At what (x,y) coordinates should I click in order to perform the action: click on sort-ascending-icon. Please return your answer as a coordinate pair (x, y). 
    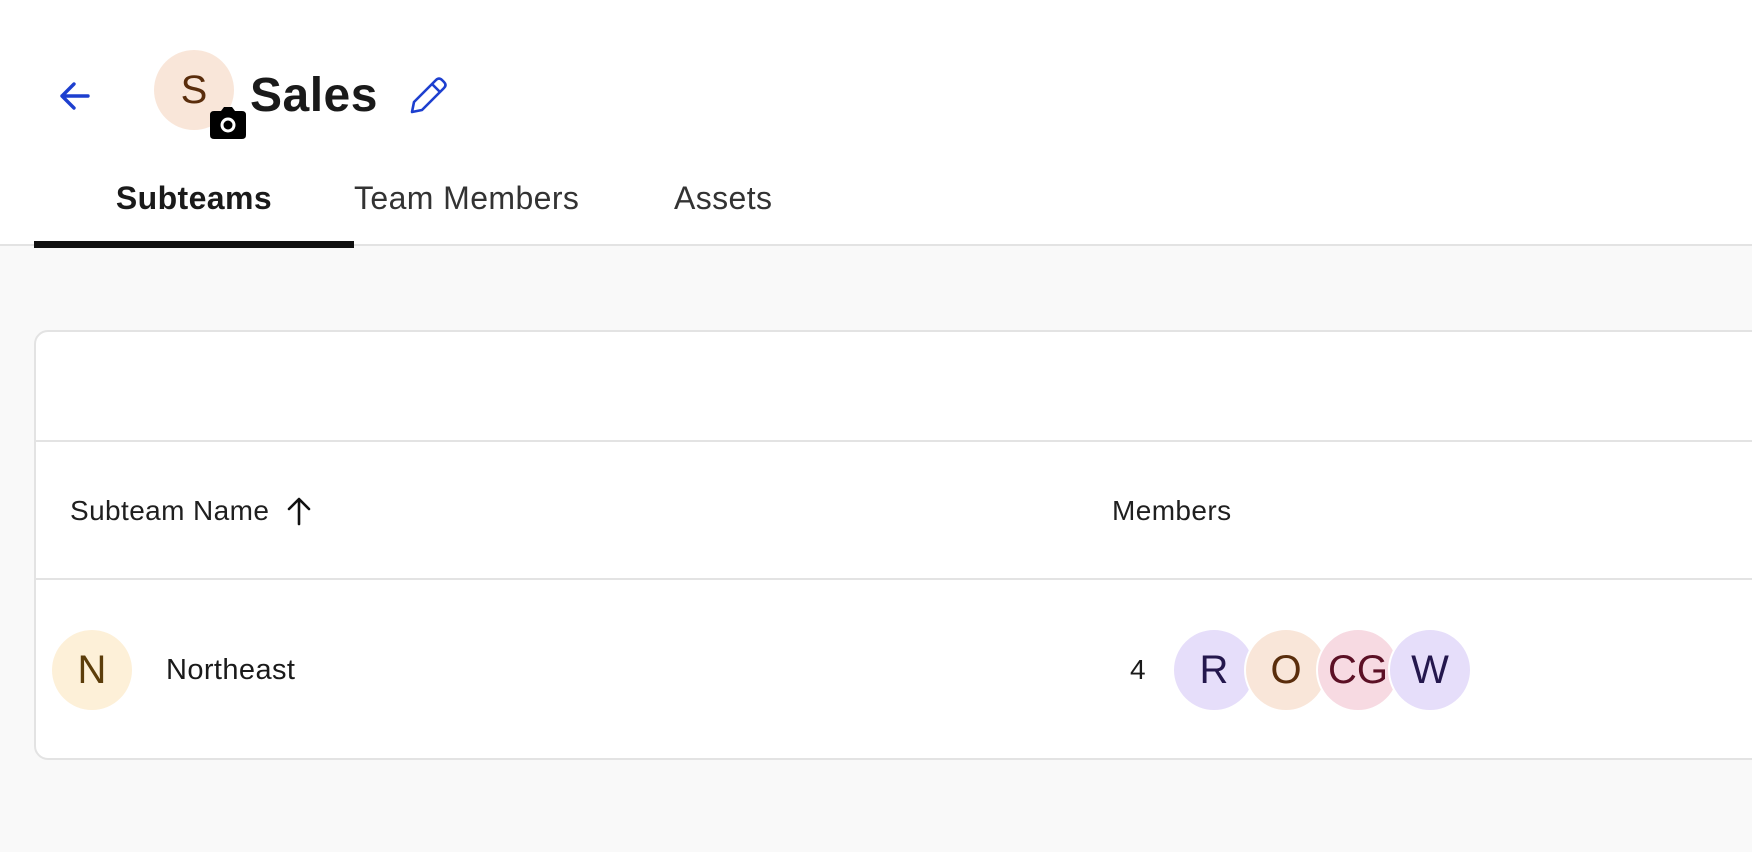
    Looking at the image, I should click on (299, 511).